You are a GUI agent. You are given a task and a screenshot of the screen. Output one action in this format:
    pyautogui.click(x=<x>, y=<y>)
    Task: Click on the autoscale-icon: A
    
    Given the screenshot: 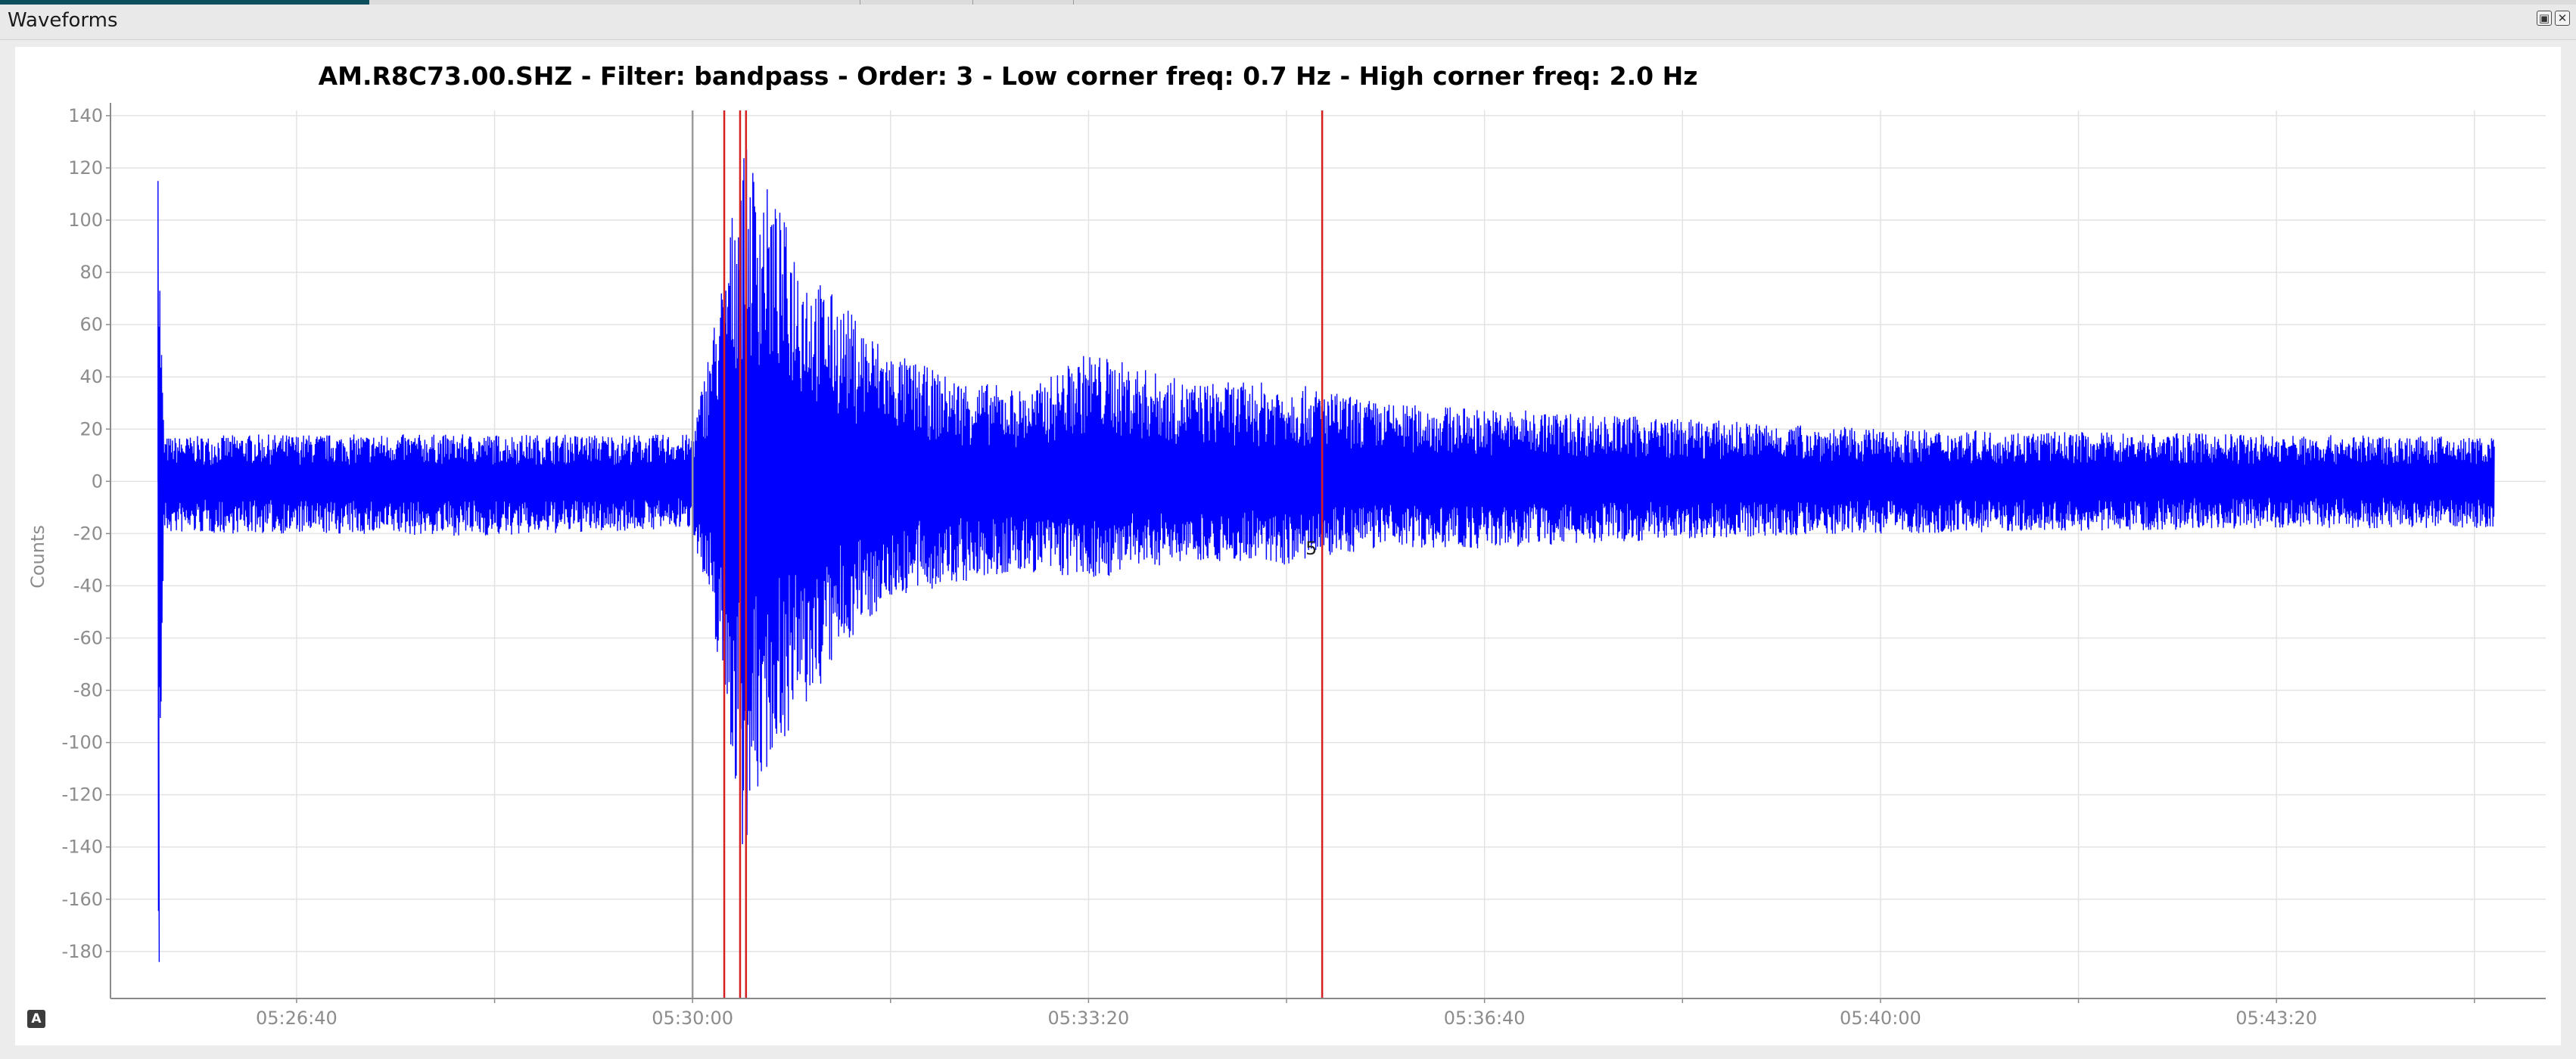 What is the action you would take?
    pyautogui.click(x=36, y=1019)
    